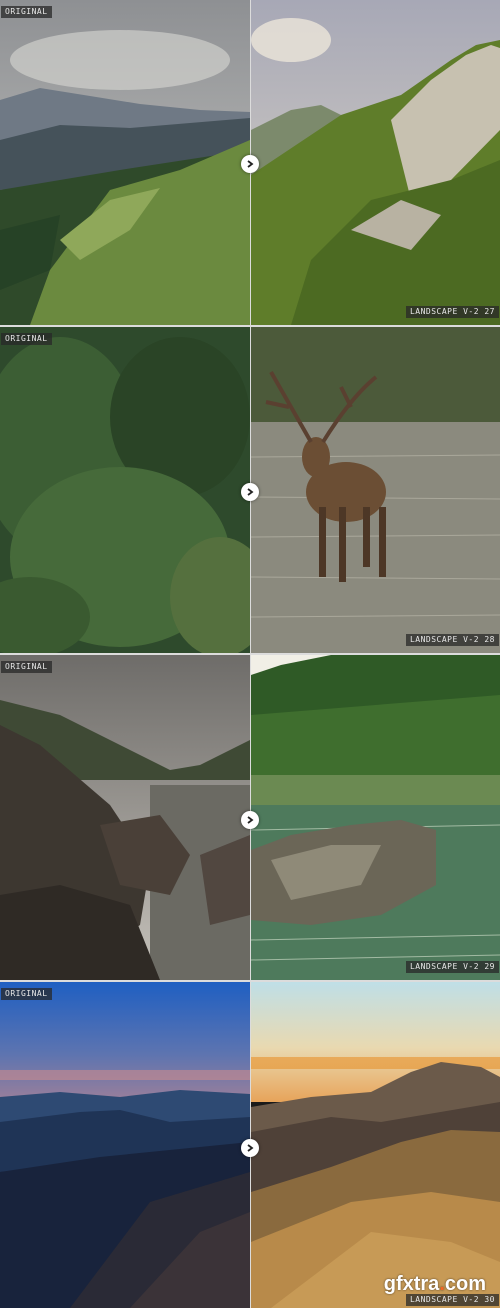 This screenshot has width=500, height=1308. I want to click on watermark-text-left: gfxtra, so click(411, 1284).